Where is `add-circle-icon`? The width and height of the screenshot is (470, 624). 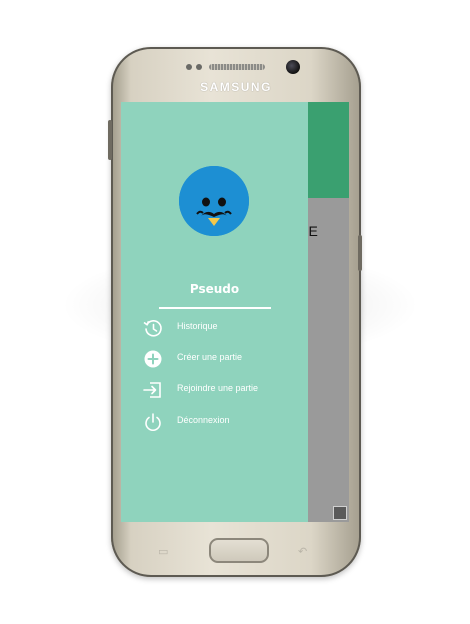
add-circle-icon is located at coordinates (153, 359).